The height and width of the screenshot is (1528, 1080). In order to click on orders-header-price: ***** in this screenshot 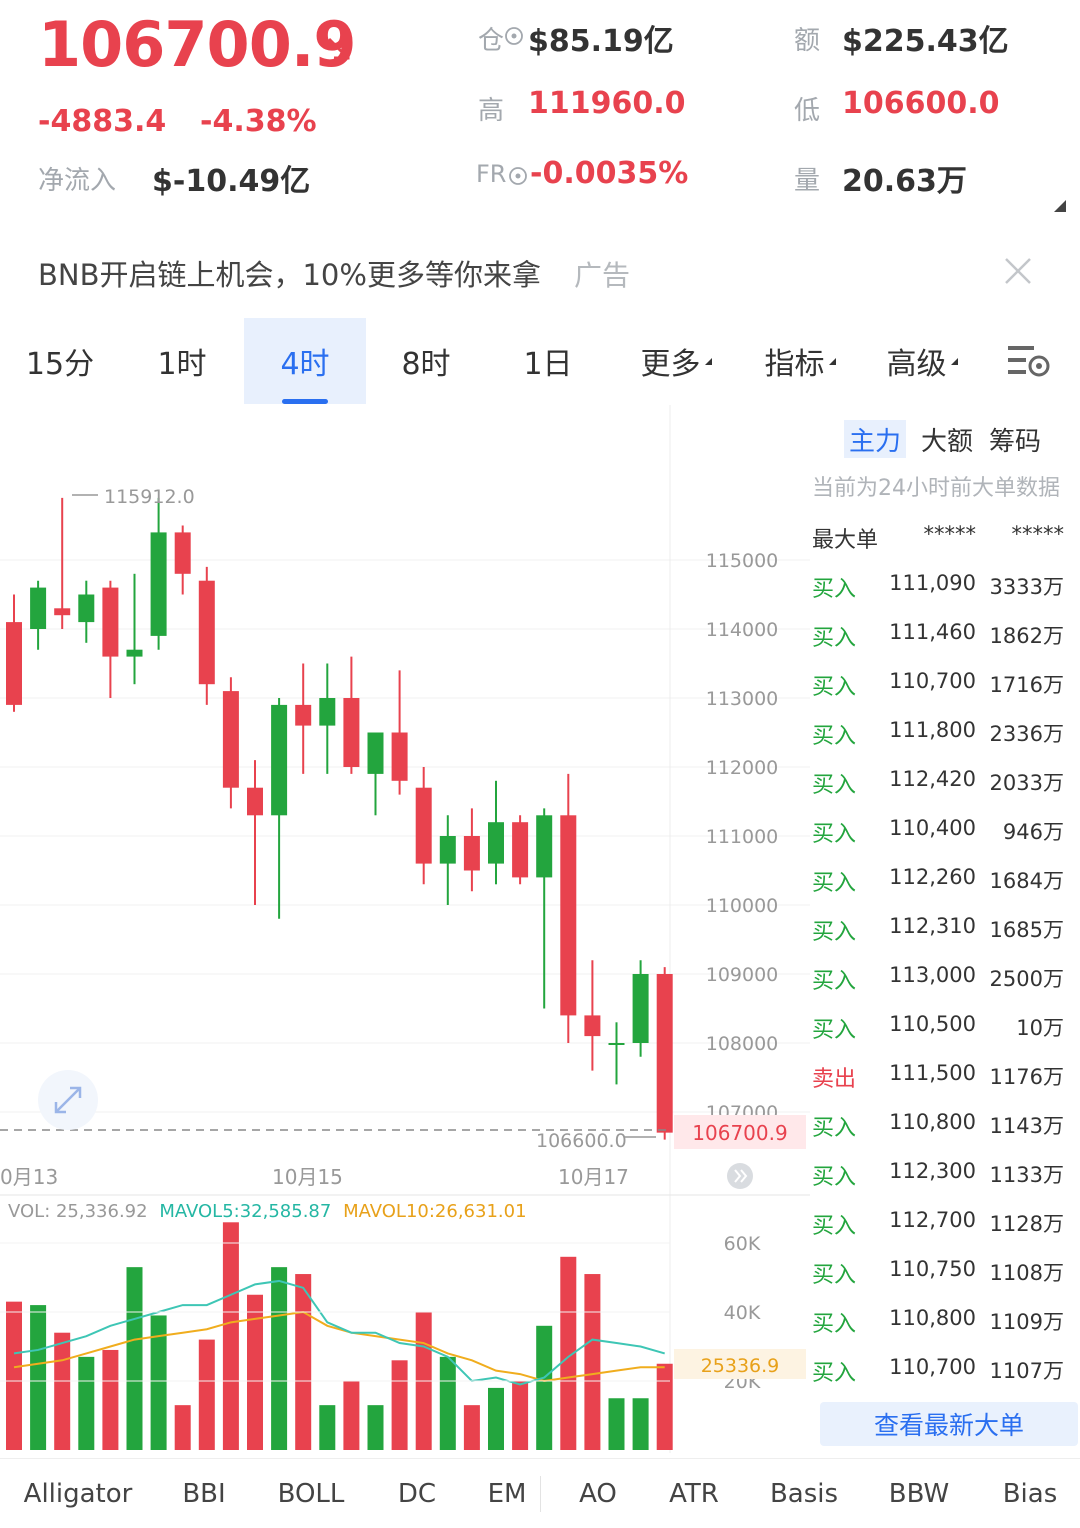, I will do `click(950, 534)`.